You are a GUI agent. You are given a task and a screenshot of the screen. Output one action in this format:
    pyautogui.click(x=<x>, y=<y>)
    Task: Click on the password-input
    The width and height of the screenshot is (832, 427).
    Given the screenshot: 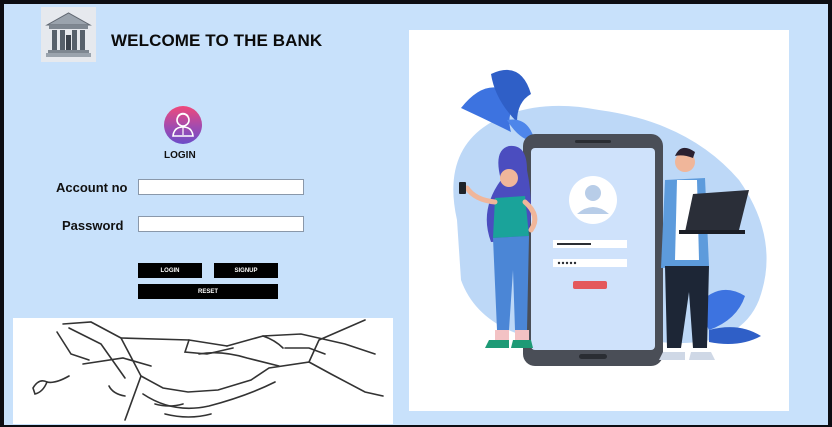 What is the action you would take?
    pyautogui.click(x=221, y=224)
    